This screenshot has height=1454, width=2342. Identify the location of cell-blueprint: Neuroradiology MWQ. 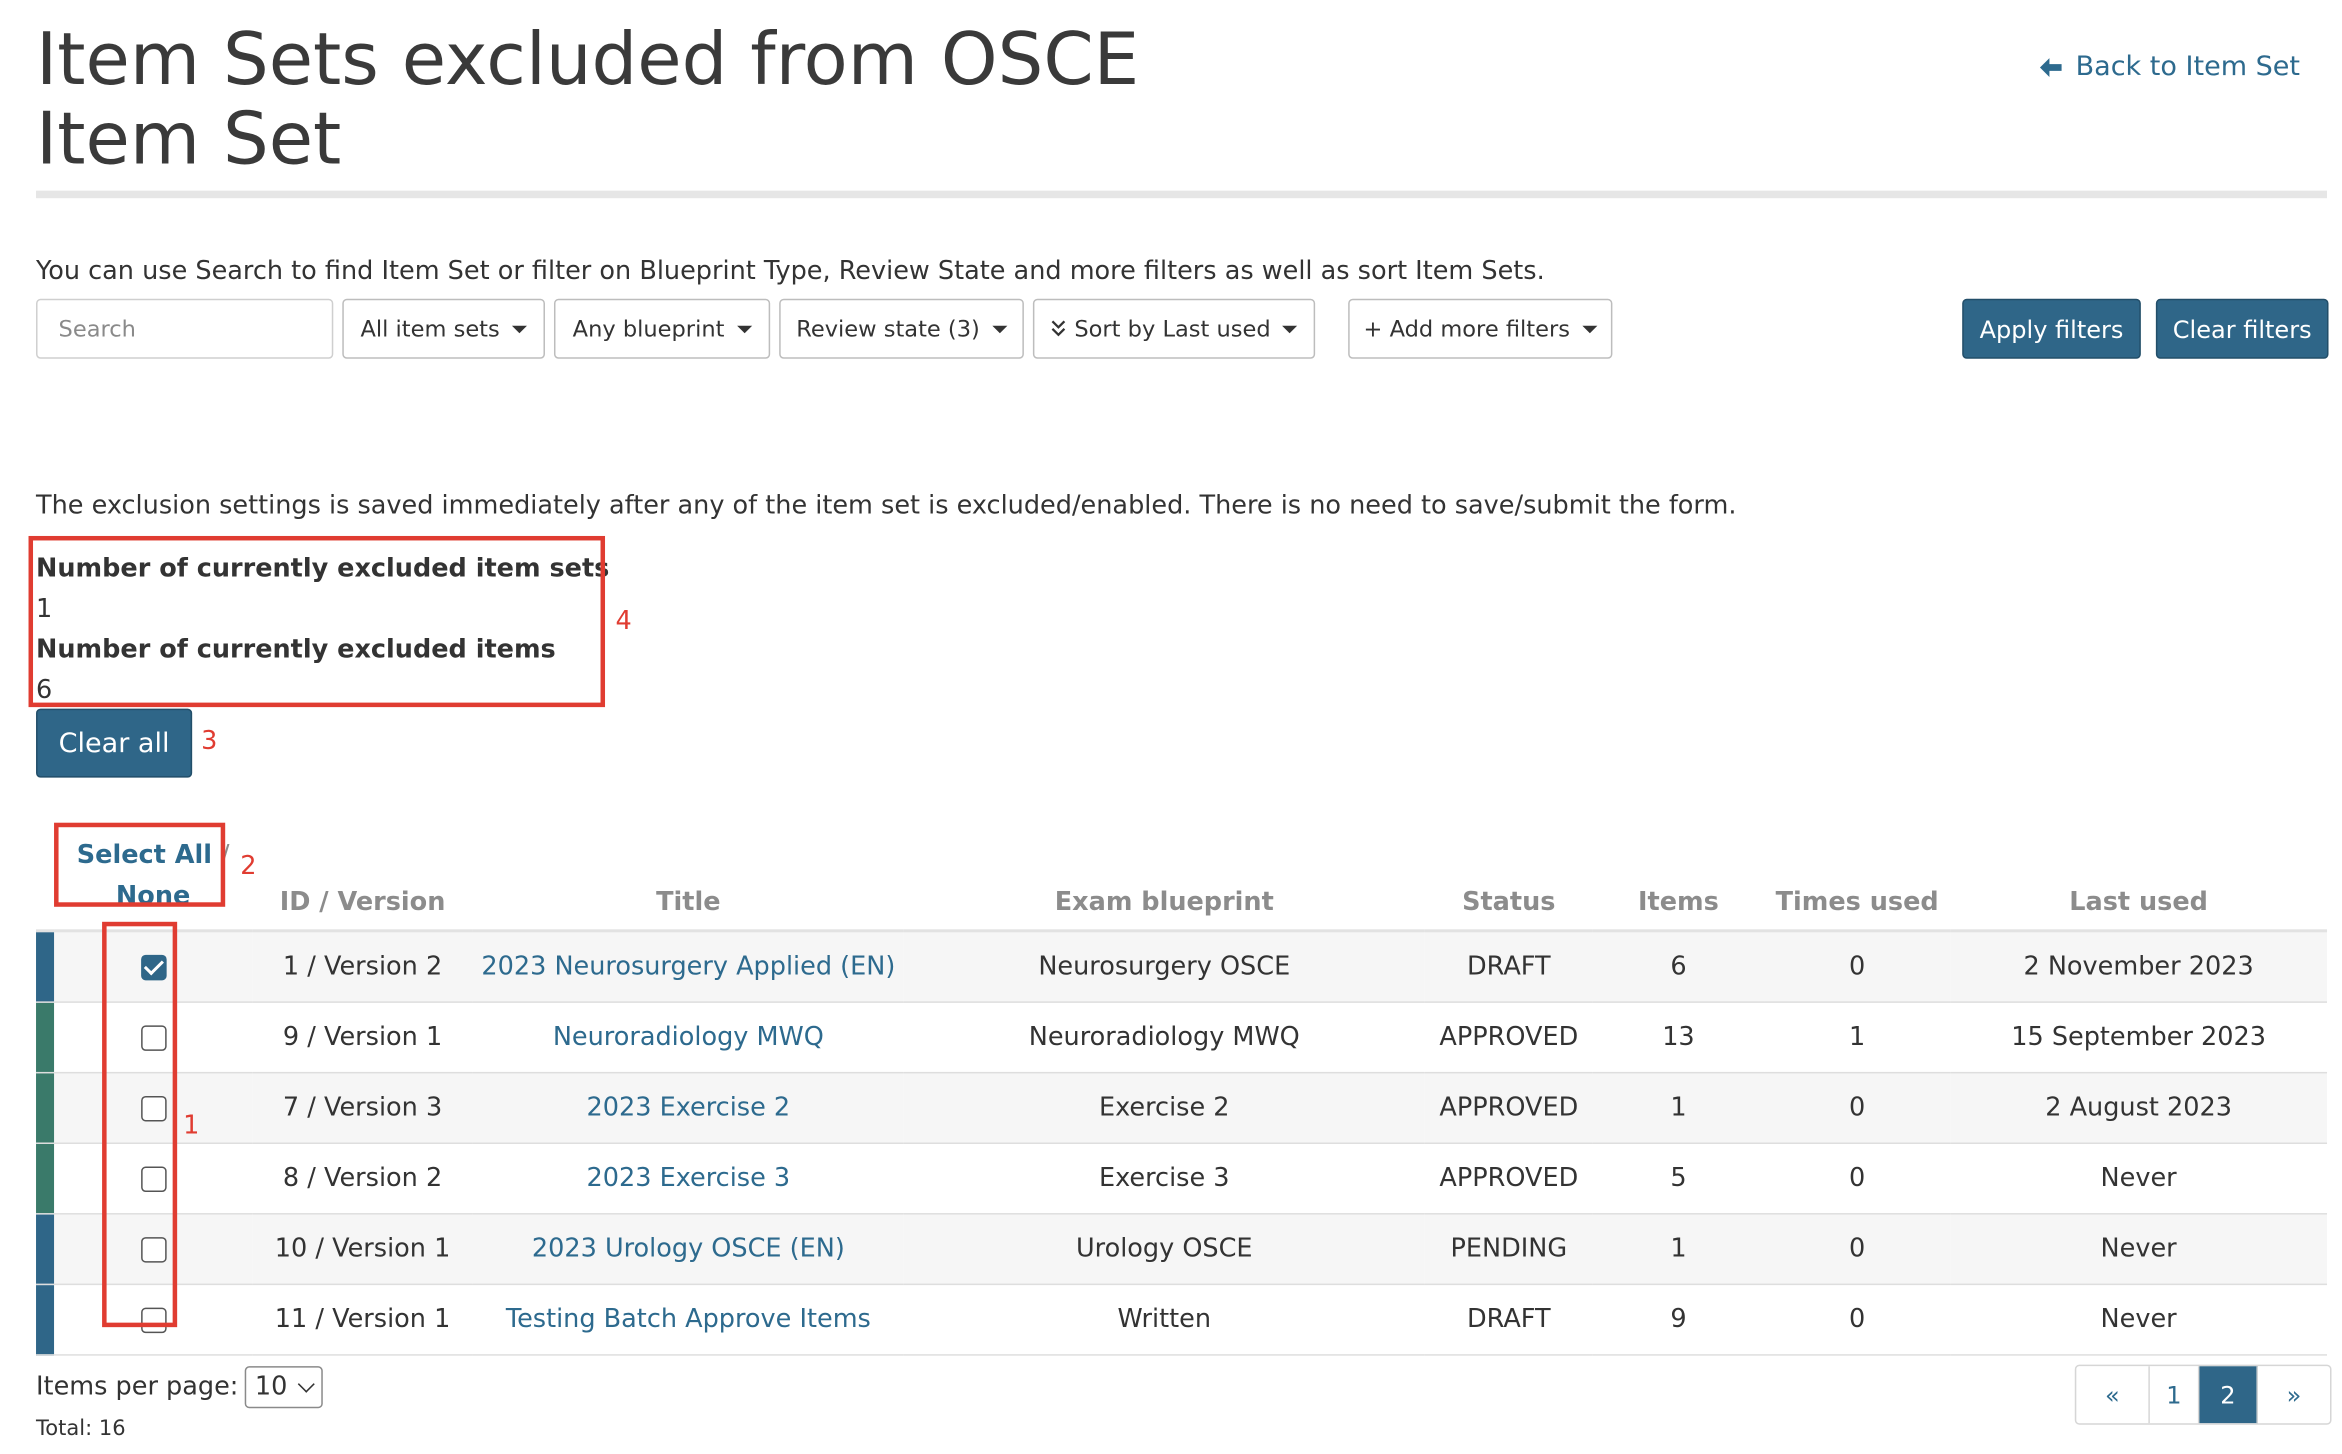
(1164, 1038).